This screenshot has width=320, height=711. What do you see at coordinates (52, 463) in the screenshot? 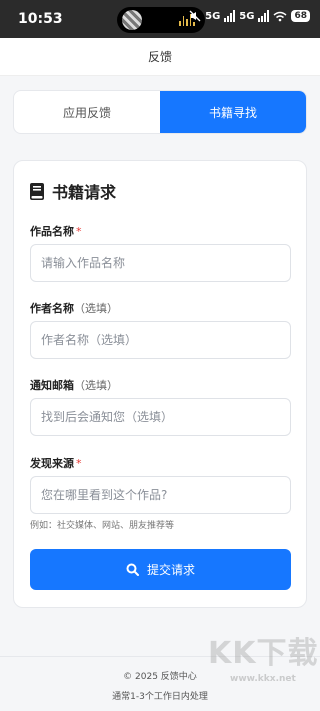
I see `source-label-text: 发现来源` at bounding box center [52, 463].